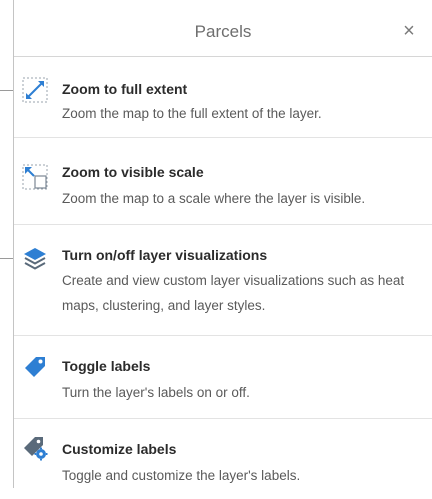 The image size is (432, 499). Describe the element at coordinates (125, 89) in the screenshot. I see `item-title: Zoom to full extent` at that location.